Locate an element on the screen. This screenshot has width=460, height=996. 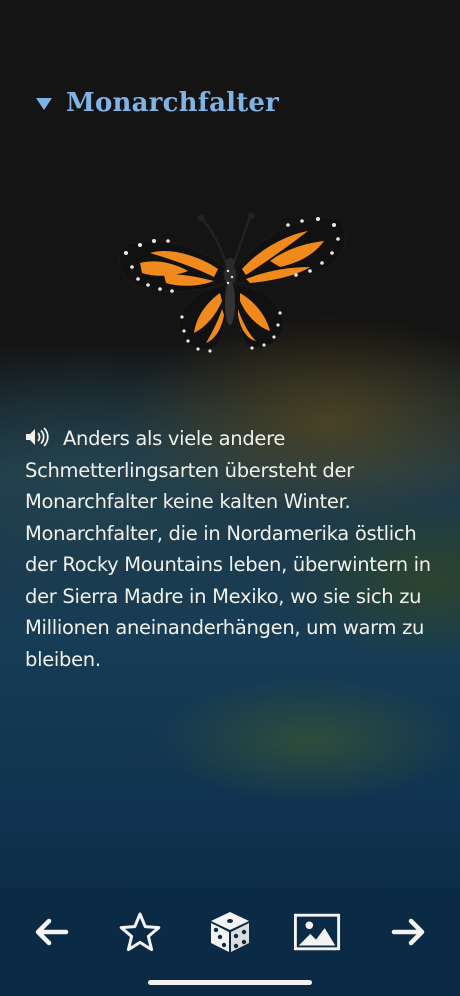
speaker-icon is located at coordinates (39, 437).